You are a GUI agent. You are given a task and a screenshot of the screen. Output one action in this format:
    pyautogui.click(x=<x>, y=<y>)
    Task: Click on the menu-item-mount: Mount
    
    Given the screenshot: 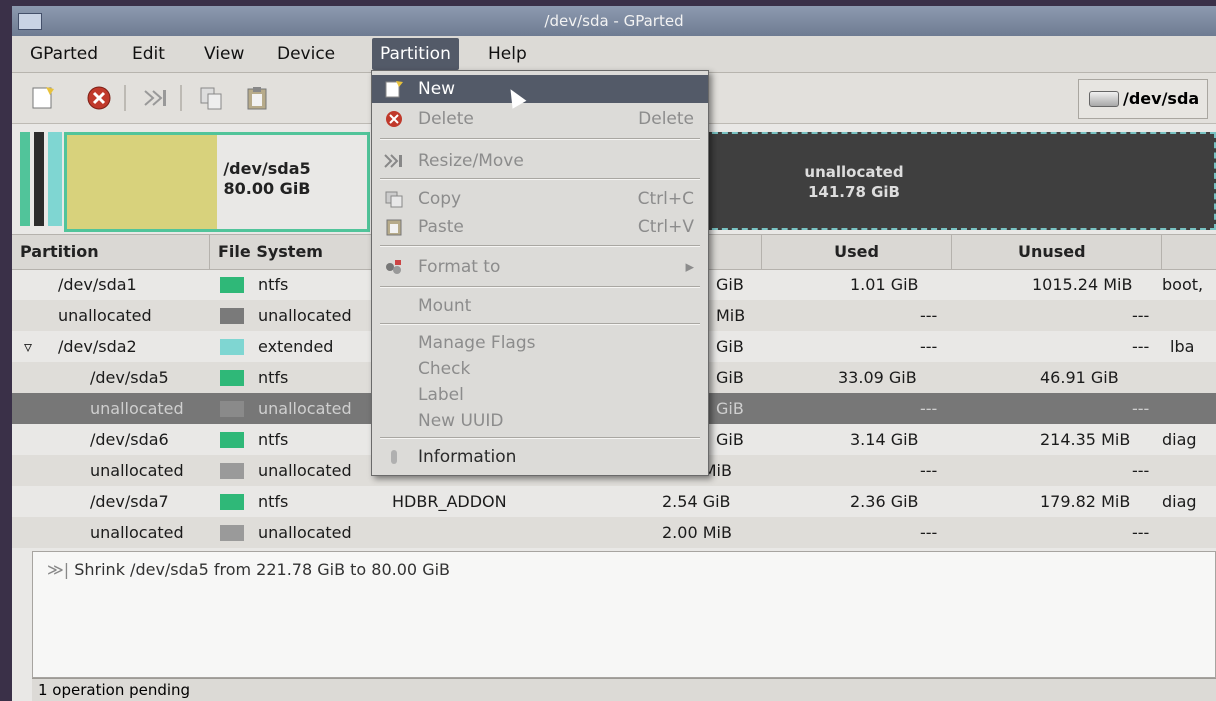 What is the action you would take?
    pyautogui.click(x=540, y=306)
    